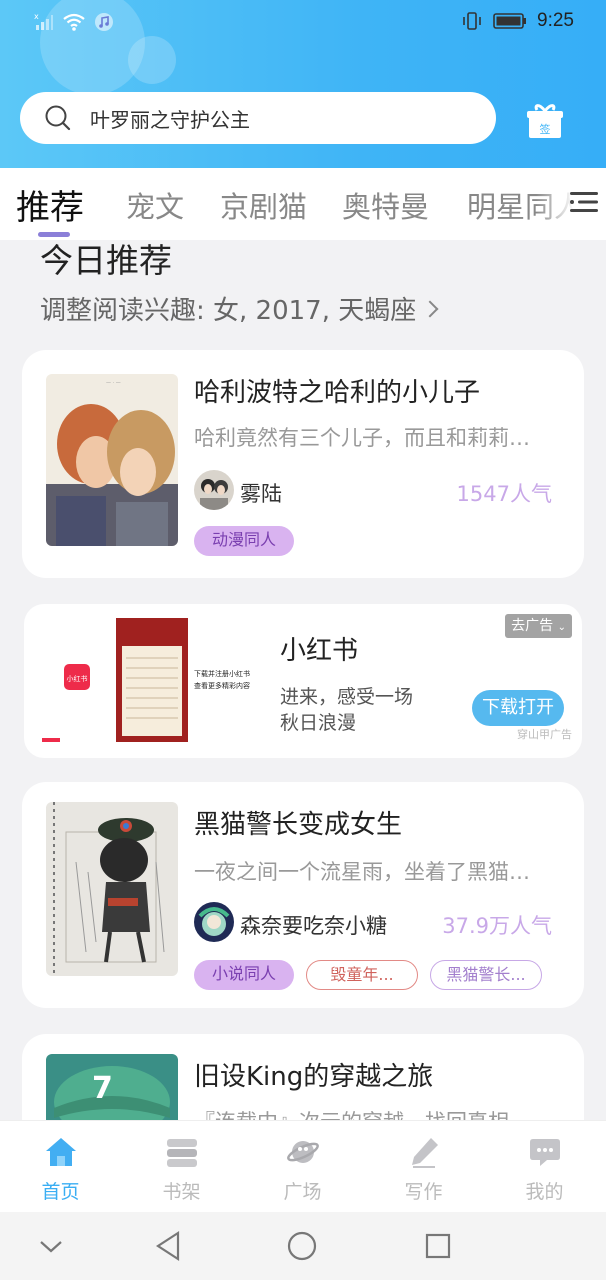 The width and height of the screenshot is (606, 1280). What do you see at coordinates (258, 118) in the screenshot?
I see `search-bar: 叶罗丽之守护公主` at bounding box center [258, 118].